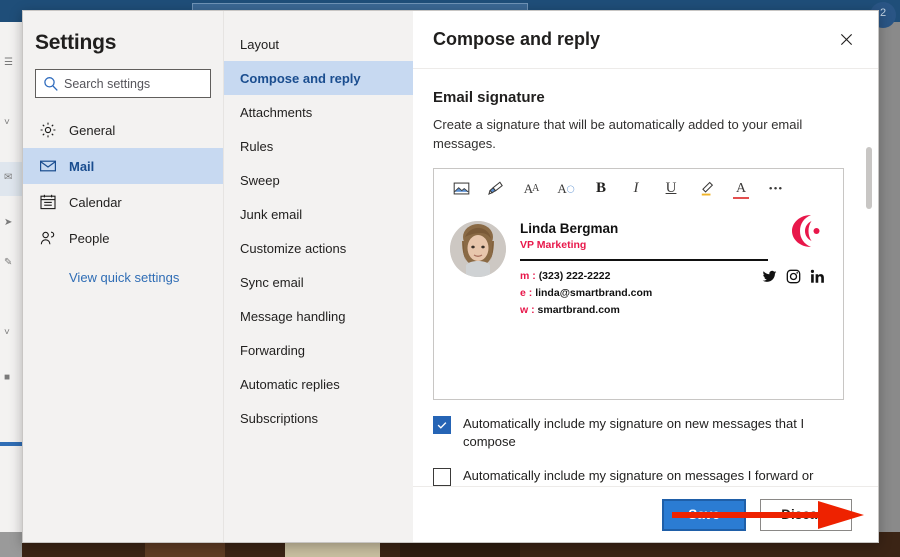 Image resolution: width=900 pixels, height=557 pixels. What do you see at coordinates (48, 202) in the screenshot?
I see `calendar-icon` at bounding box center [48, 202].